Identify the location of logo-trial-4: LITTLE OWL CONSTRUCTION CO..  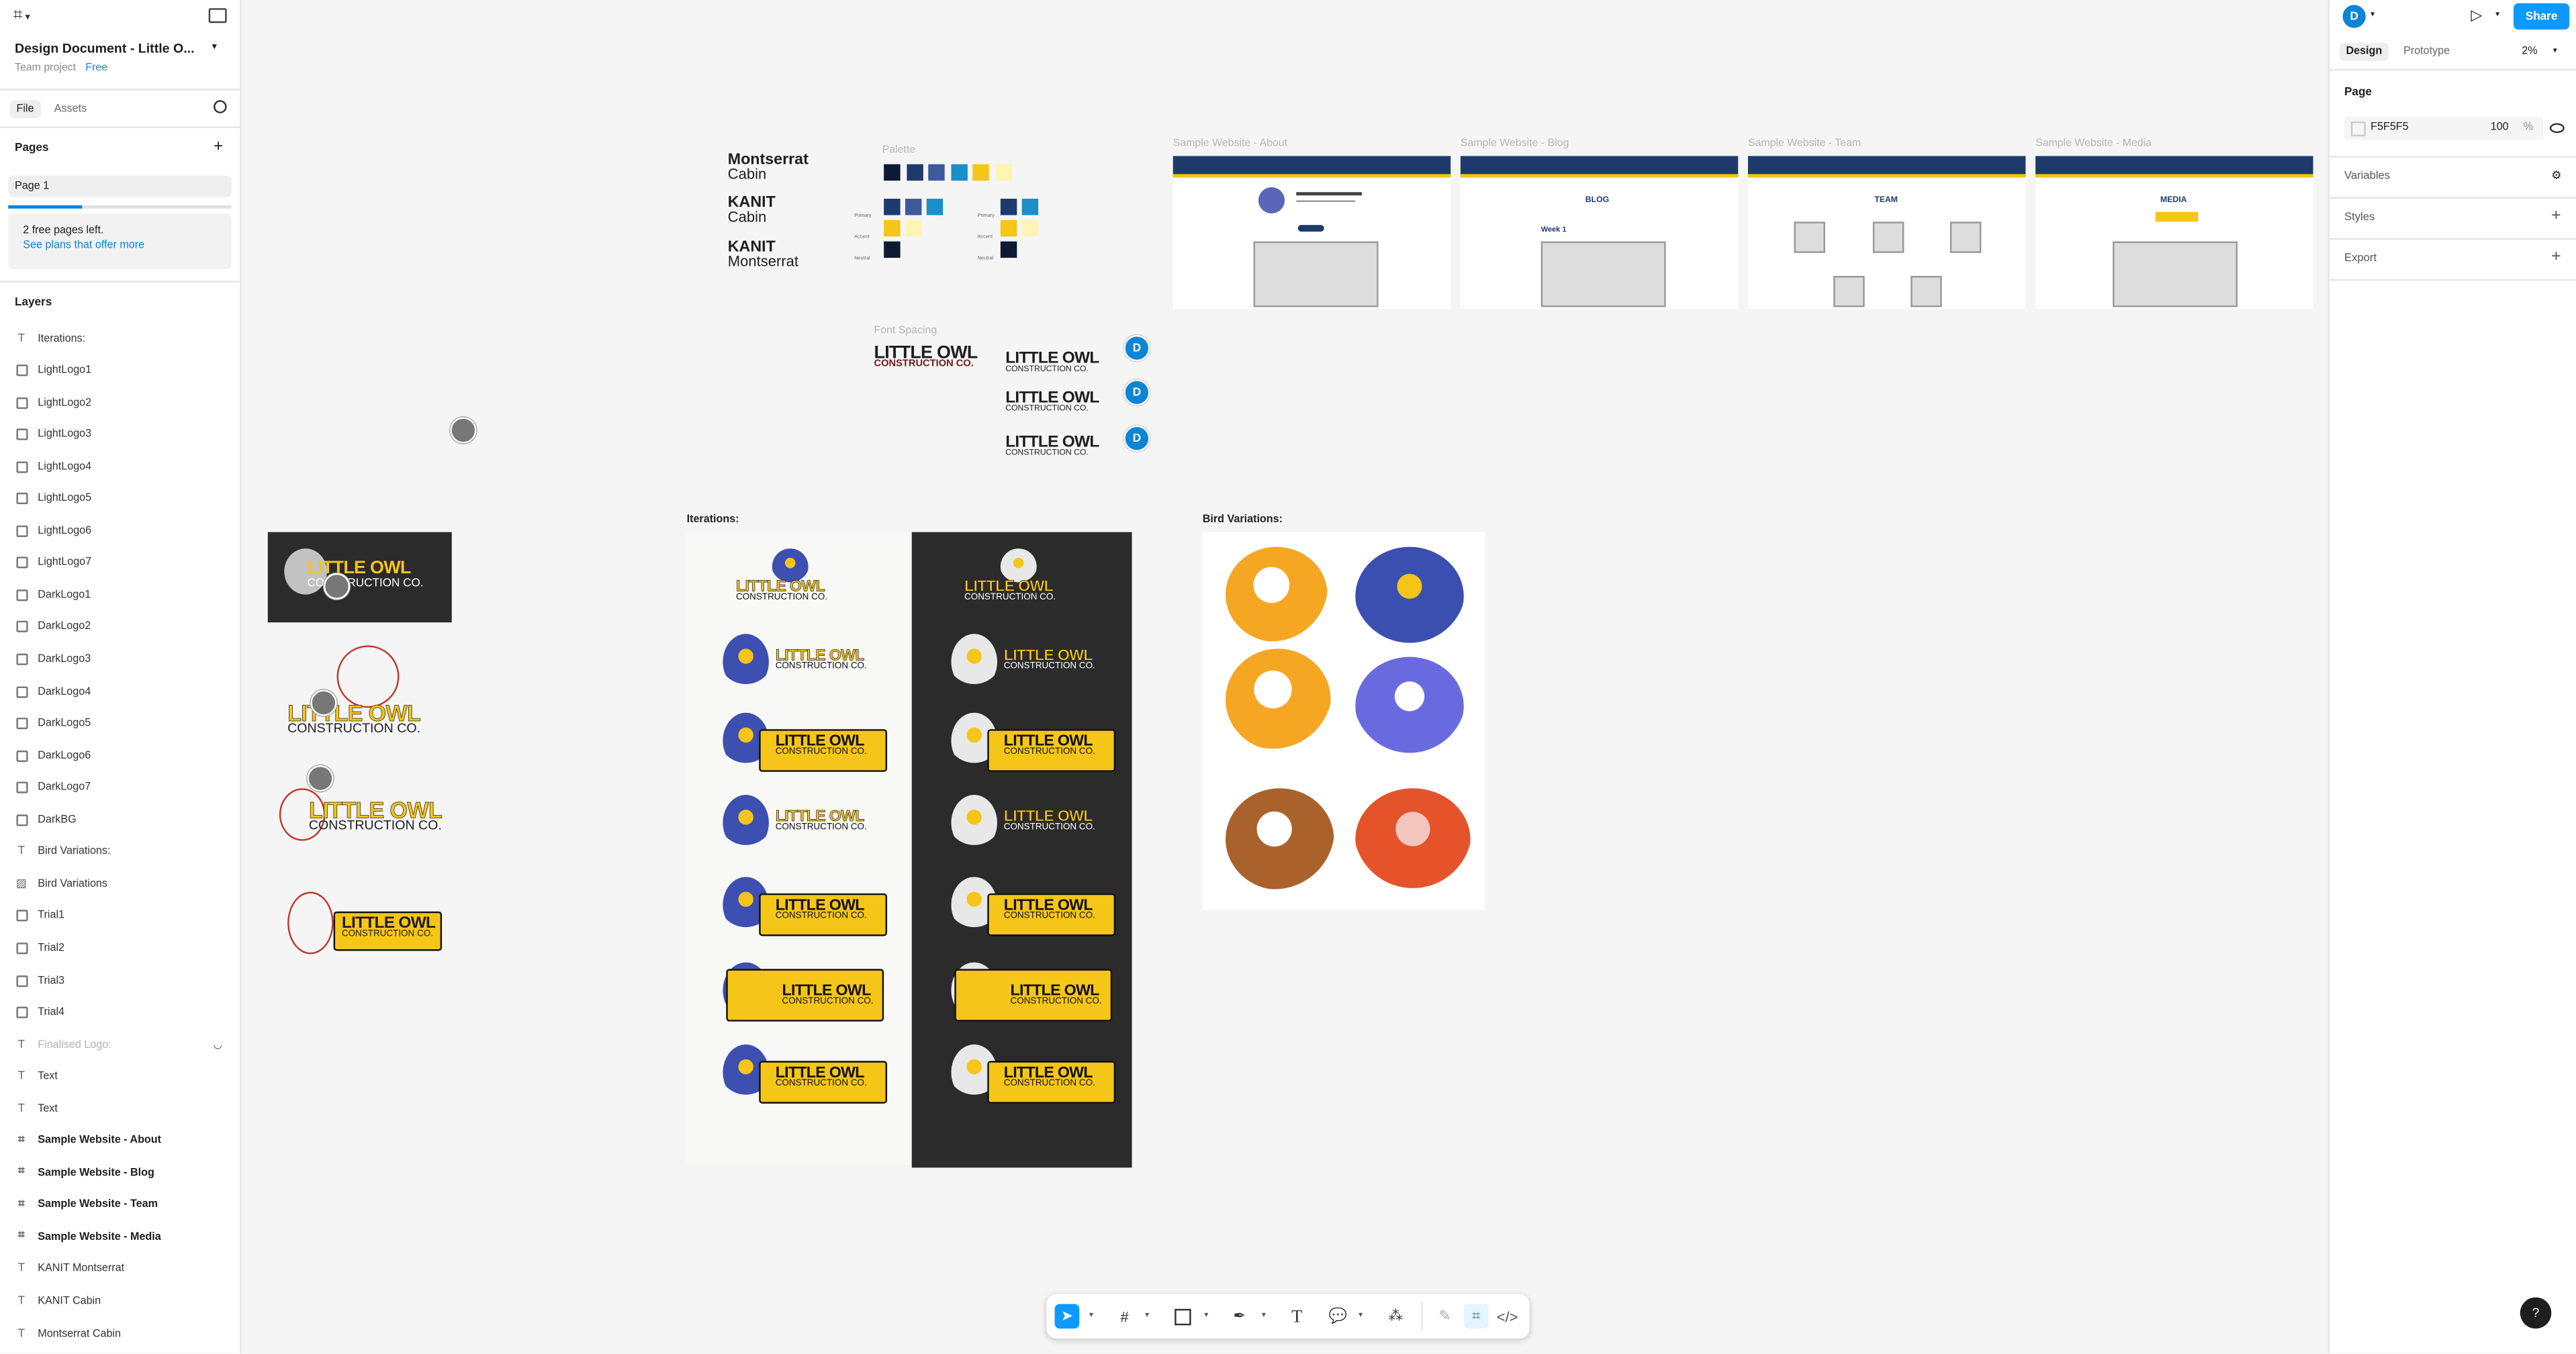
(369, 924).